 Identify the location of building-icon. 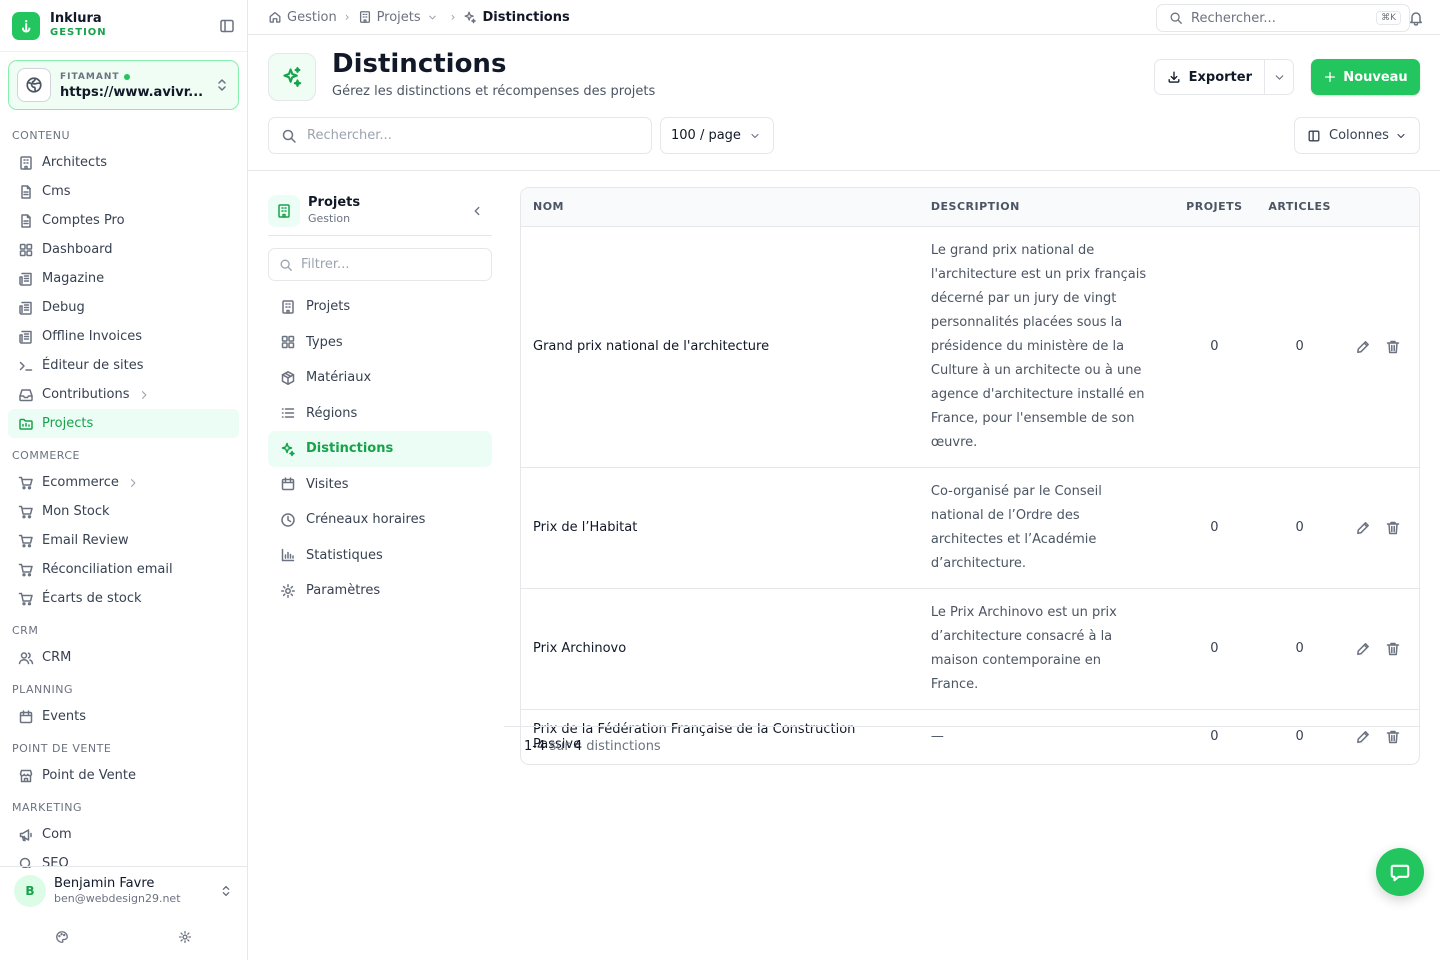
(288, 307).